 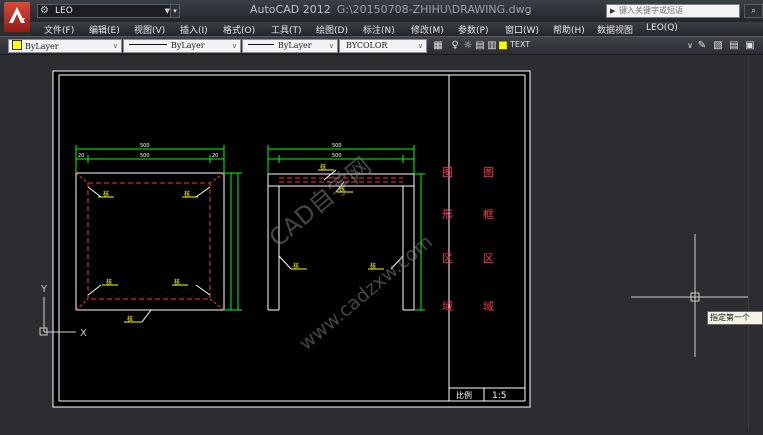 What do you see at coordinates (44, 289) in the screenshot?
I see `ucs-y-label: Y` at bounding box center [44, 289].